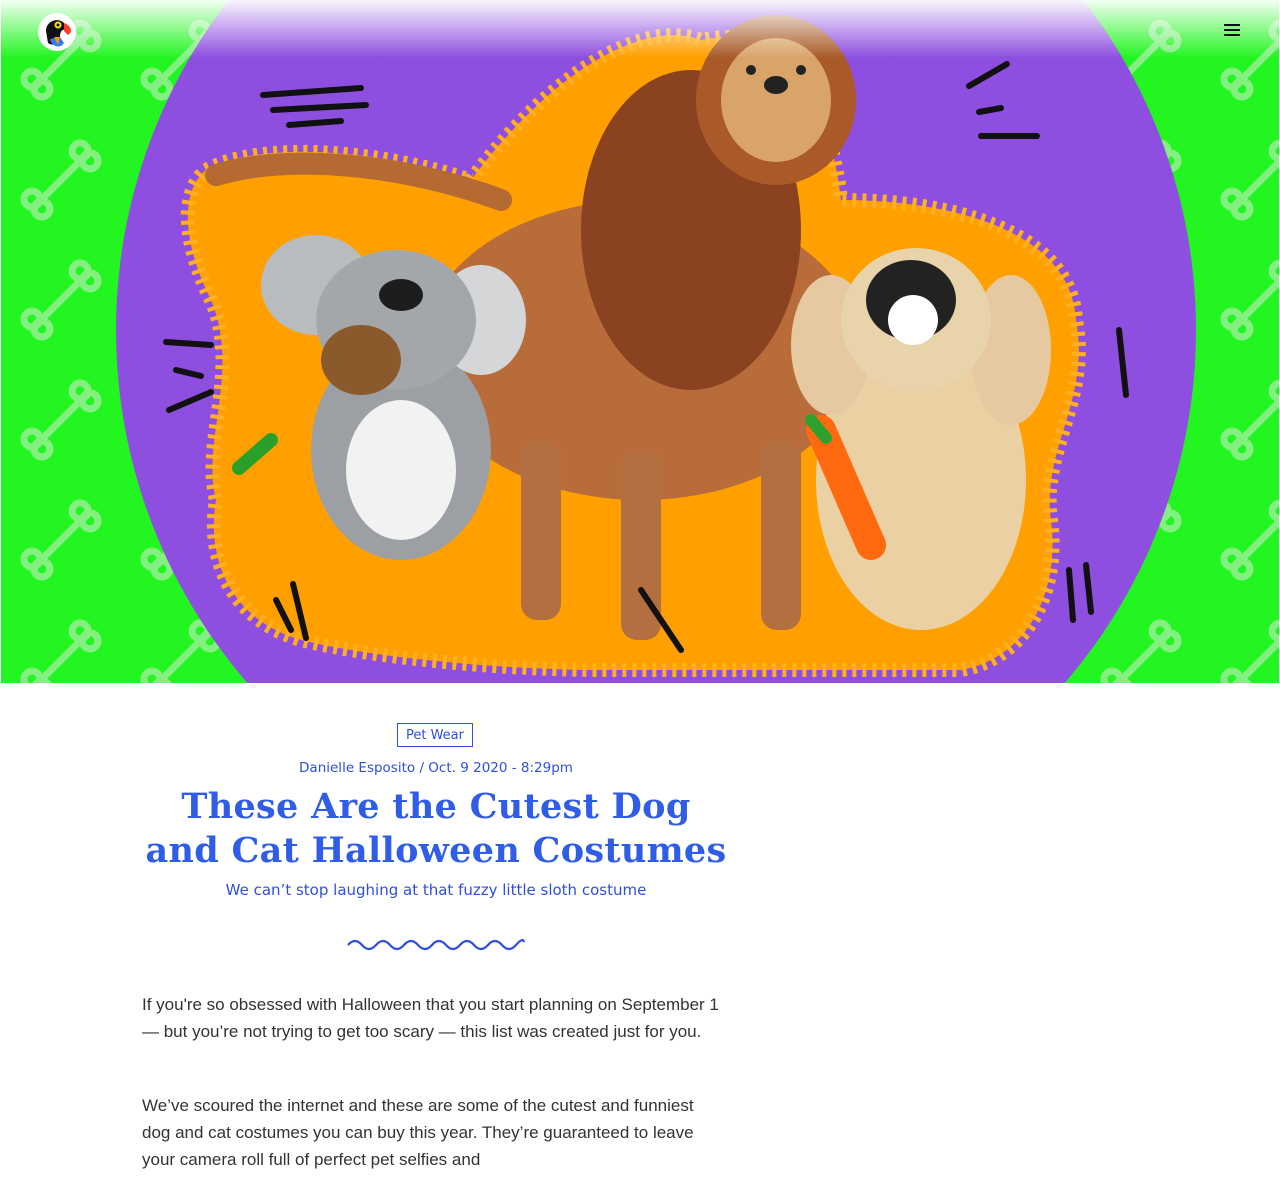 This screenshot has width=1280, height=1180. I want to click on category-tag: Pet Wear, so click(435, 735).